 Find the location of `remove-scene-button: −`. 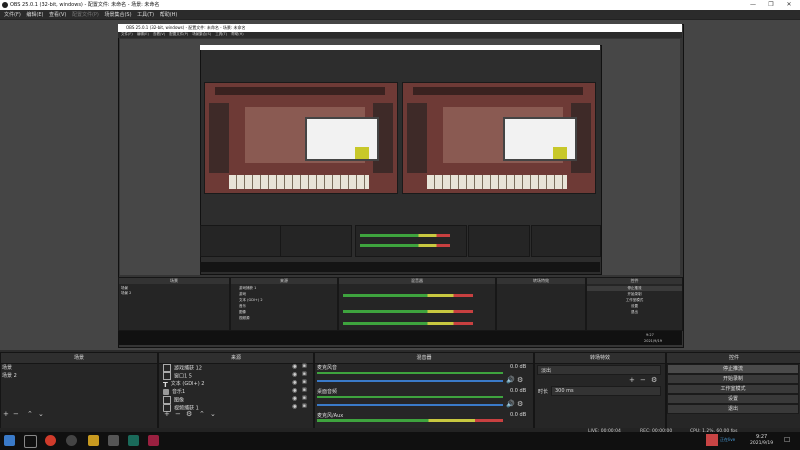

remove-scene-button: − is located at coordinates (16, 414).